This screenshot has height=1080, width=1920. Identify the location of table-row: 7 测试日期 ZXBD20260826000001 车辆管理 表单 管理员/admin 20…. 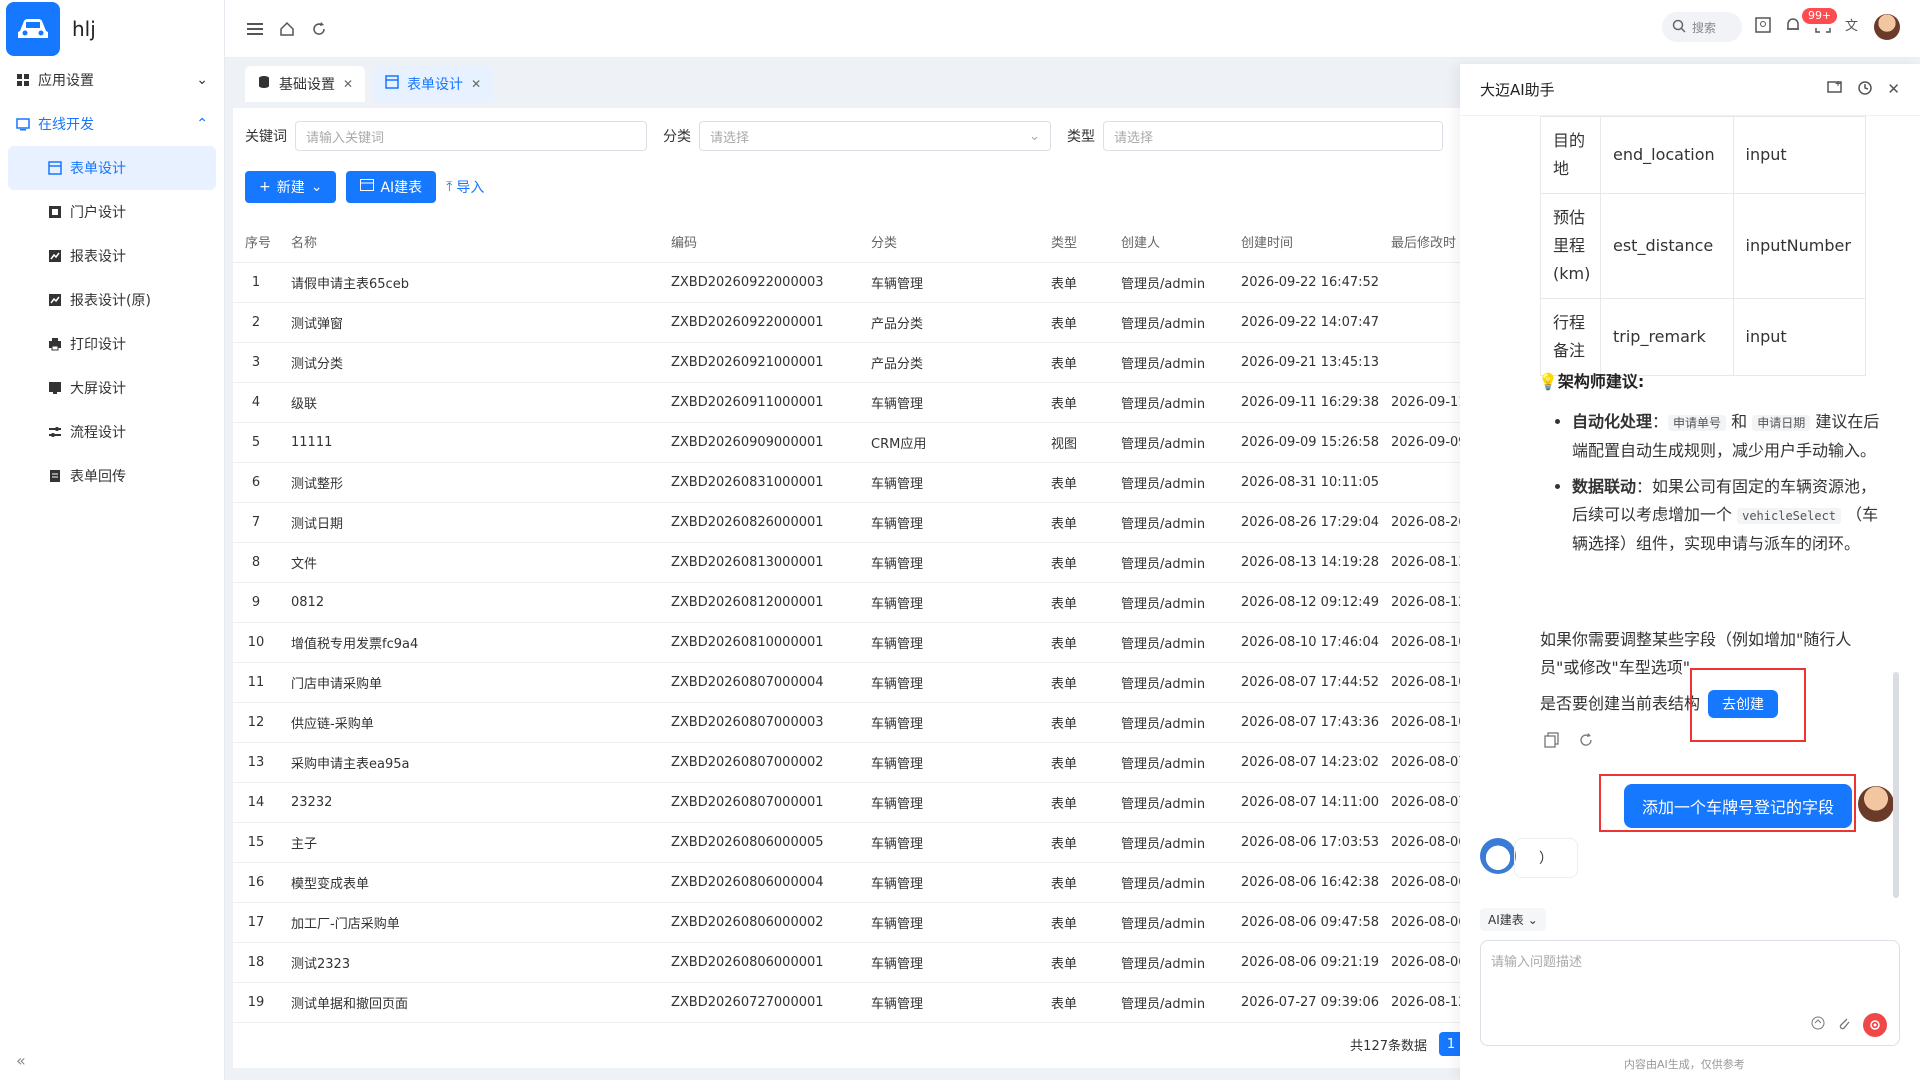
(848, 522).